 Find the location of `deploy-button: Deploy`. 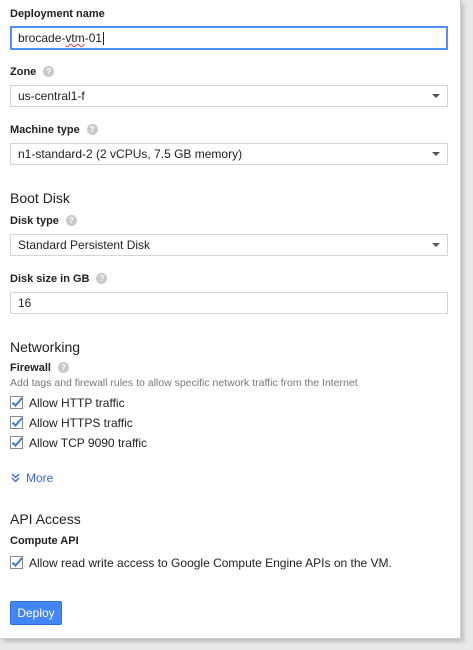

deploy-button: Deploy is located at coordinates (36, 613).